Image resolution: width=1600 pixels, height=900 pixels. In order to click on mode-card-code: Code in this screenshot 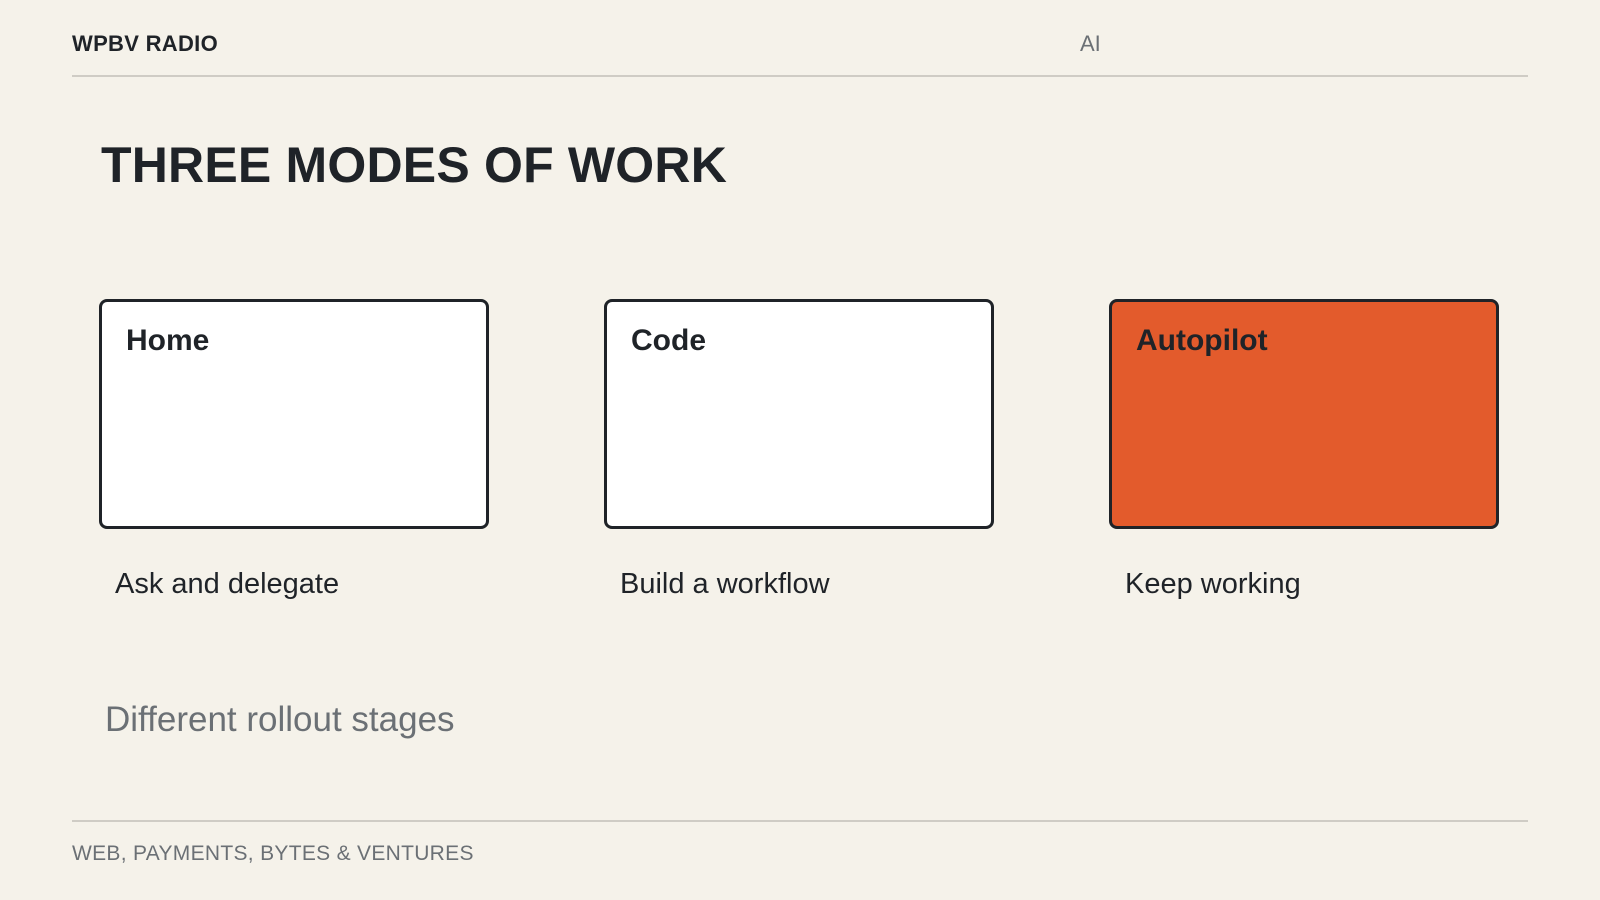, I will do `click(799, 414)`.